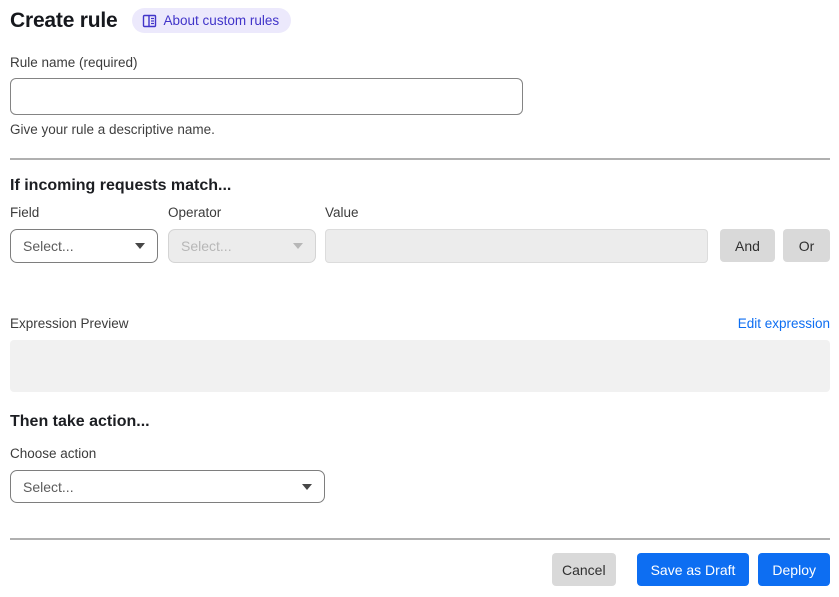 This screenshot has height=597, width=839. Describe the element at coordinates (266, 96) in the screenshot. I see `rule-name-input` at that location.